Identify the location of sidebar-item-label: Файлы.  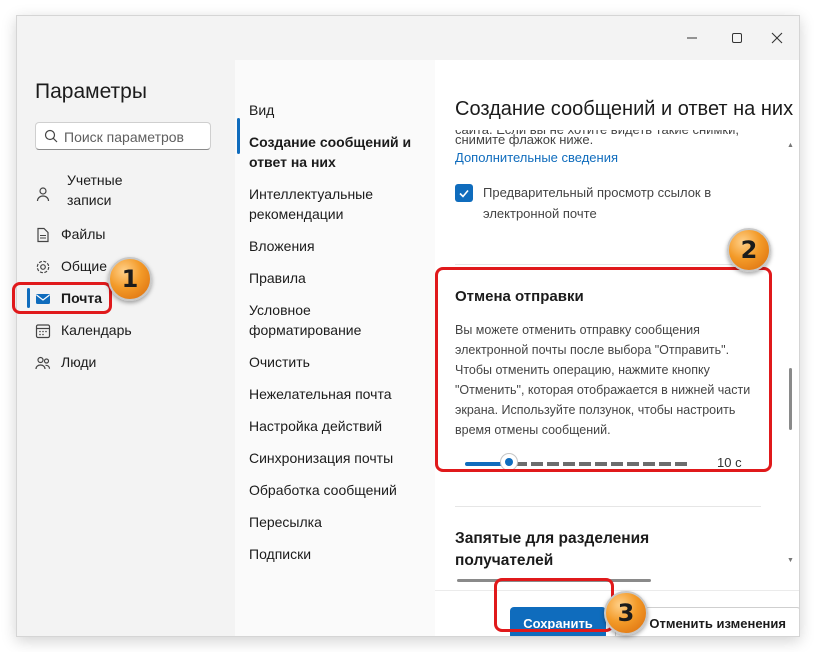
(83, 234).